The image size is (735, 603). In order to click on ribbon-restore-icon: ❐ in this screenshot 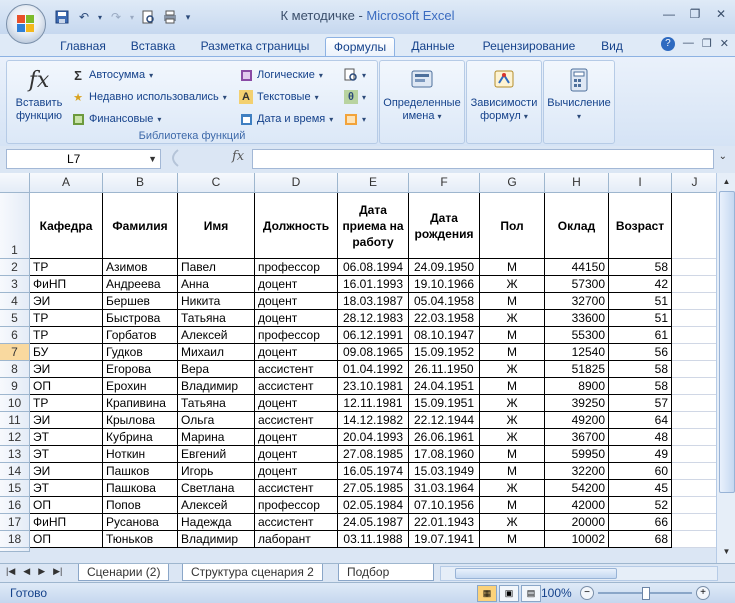, I will do `click(707, 44)`.